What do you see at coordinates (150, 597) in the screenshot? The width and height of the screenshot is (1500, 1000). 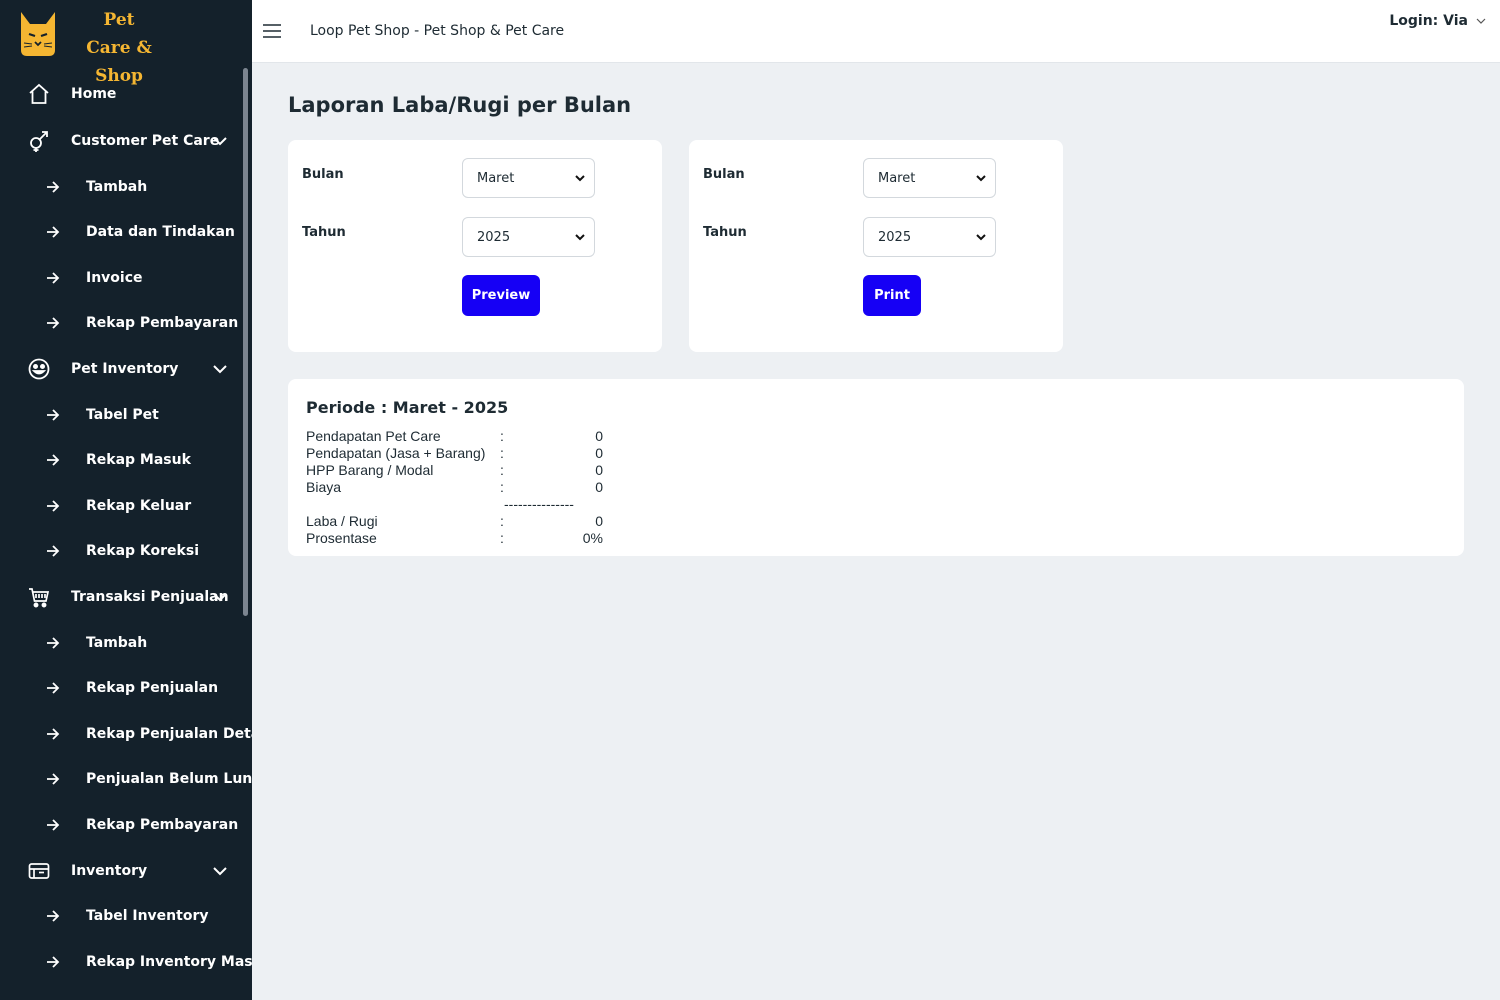 I see `sidebar-item-label: Transaksi Penjualan` at bounding box center [150, 597].